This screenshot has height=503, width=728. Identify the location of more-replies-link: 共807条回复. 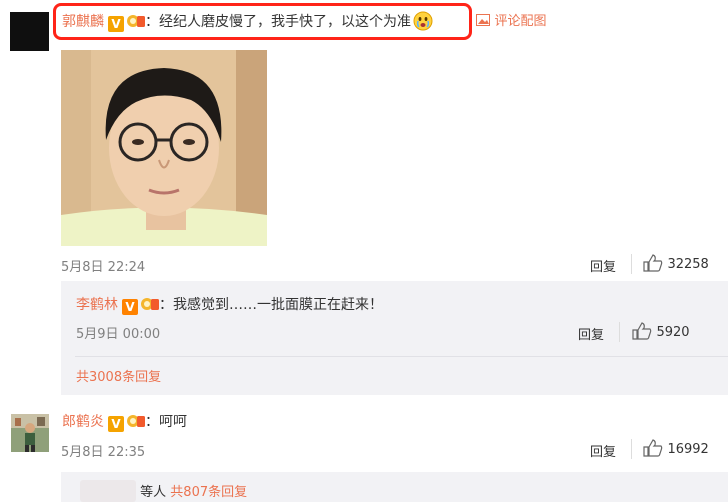
(208, 492).